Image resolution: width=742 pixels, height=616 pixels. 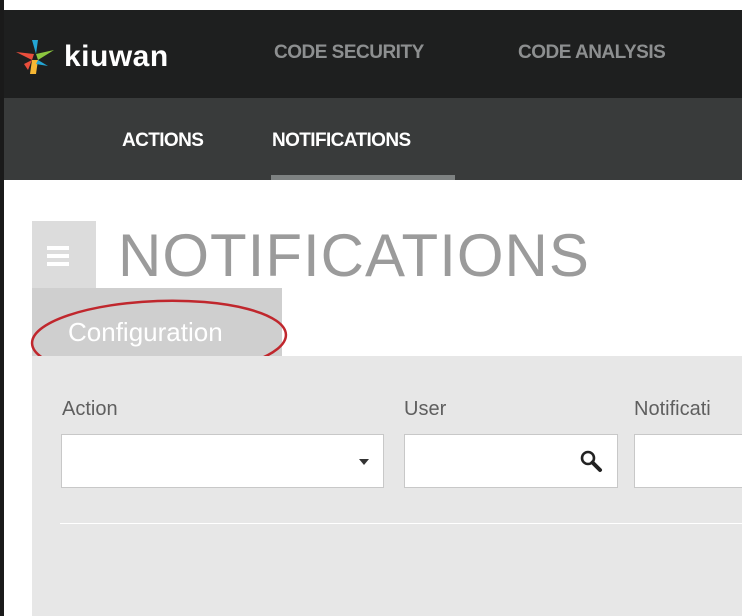 What do you see at coordinates (363, 177) in the screenshot?
I see `active-tab-indicator` at bounding box center [363, 177].